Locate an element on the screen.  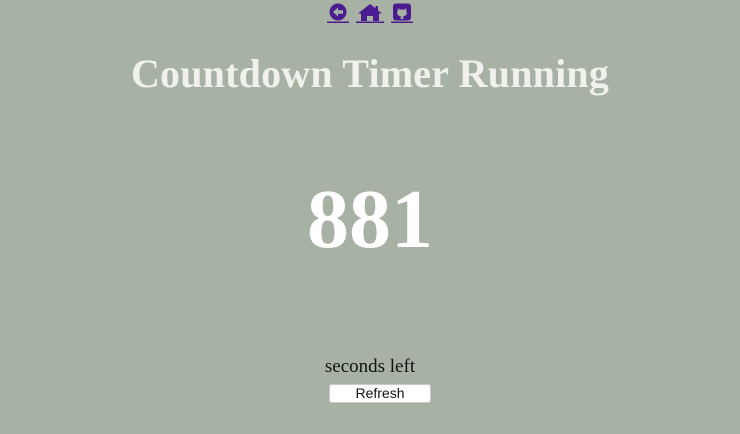
home-link is located at coordinates (370, 13).